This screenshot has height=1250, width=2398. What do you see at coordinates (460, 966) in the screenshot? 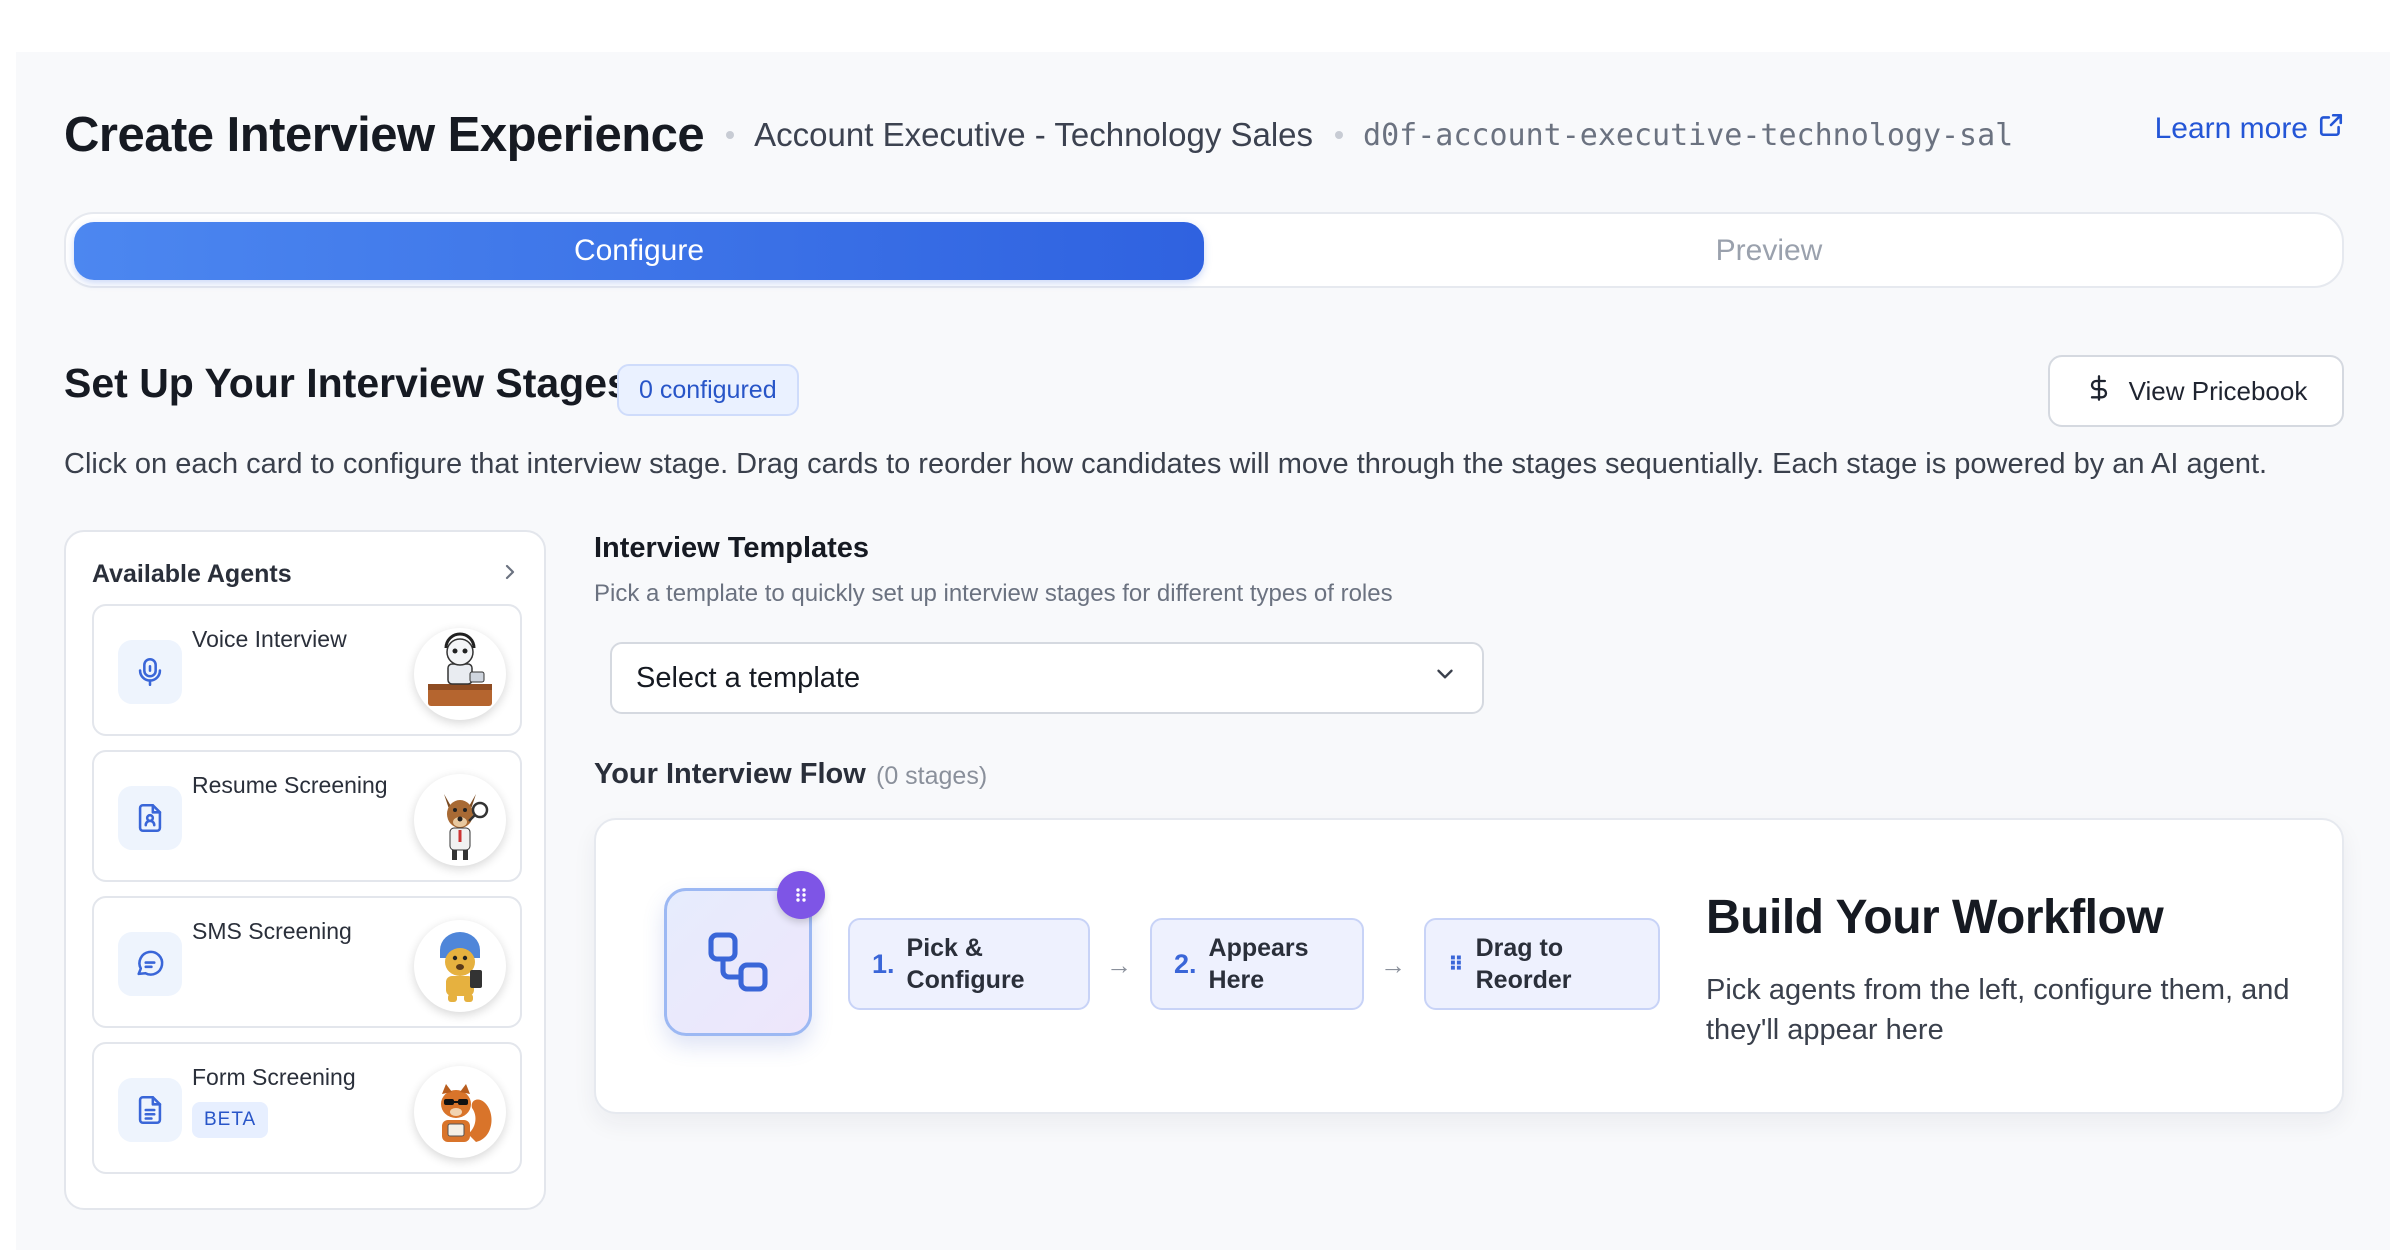
I see `dog-with-phone-mascot` at bounding box center [460, 966].